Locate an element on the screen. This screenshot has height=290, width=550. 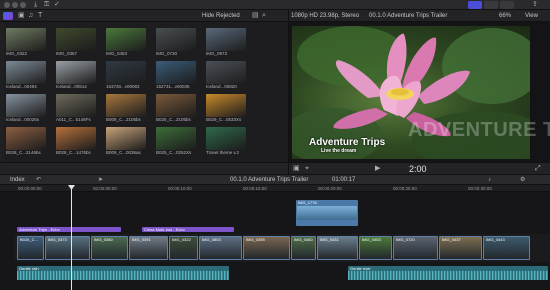
browser-bar: ▣ ♫ T Hide Rejected ▤ ⌕ is located at coordinates (144, 16).